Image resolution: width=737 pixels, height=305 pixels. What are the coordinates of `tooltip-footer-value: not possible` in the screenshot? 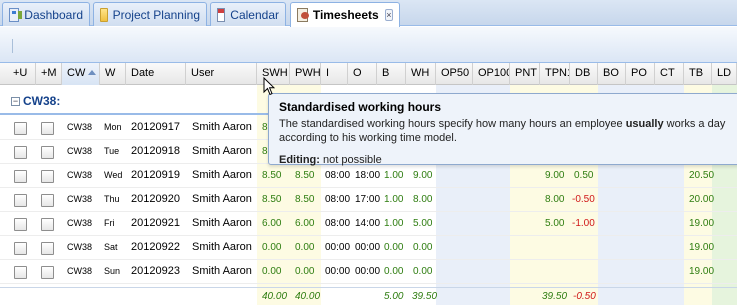 It's located at (350, 160).